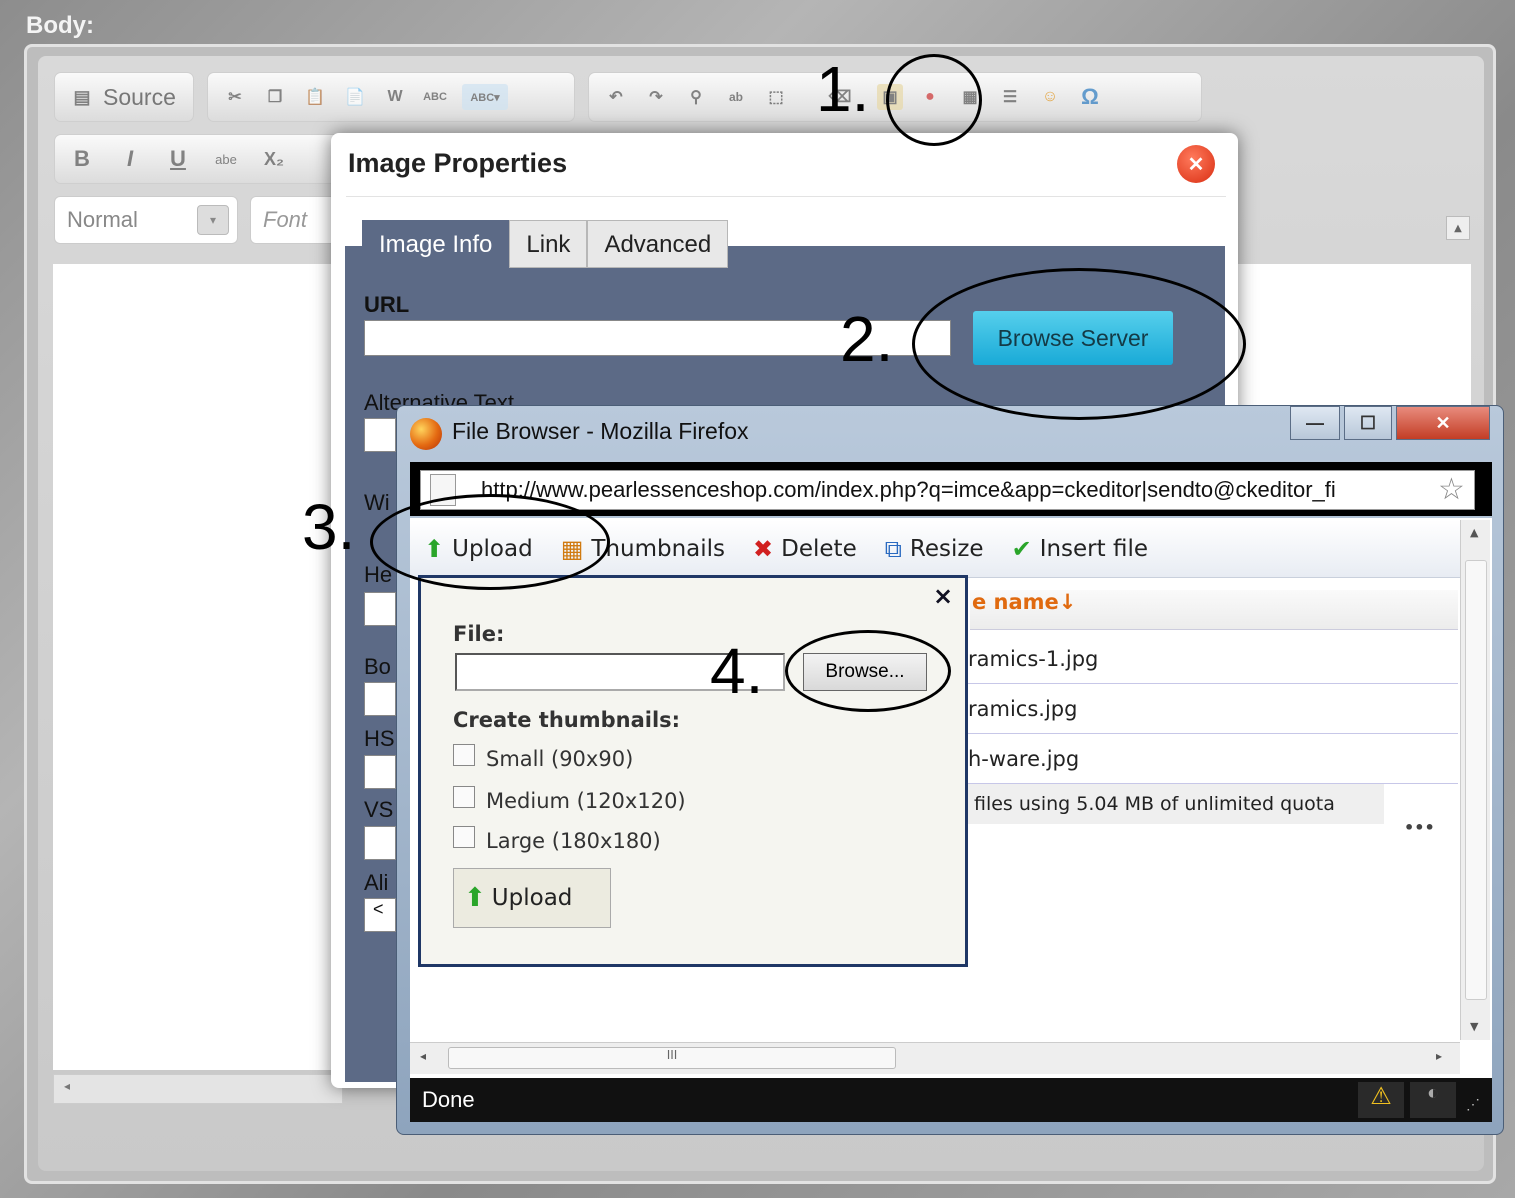 The height and width of the screenshot is (1198, 1515). Describe the element at coordinates (1213, 709) in the screenshot. I see `file-row: ramics.jpg` at that location.